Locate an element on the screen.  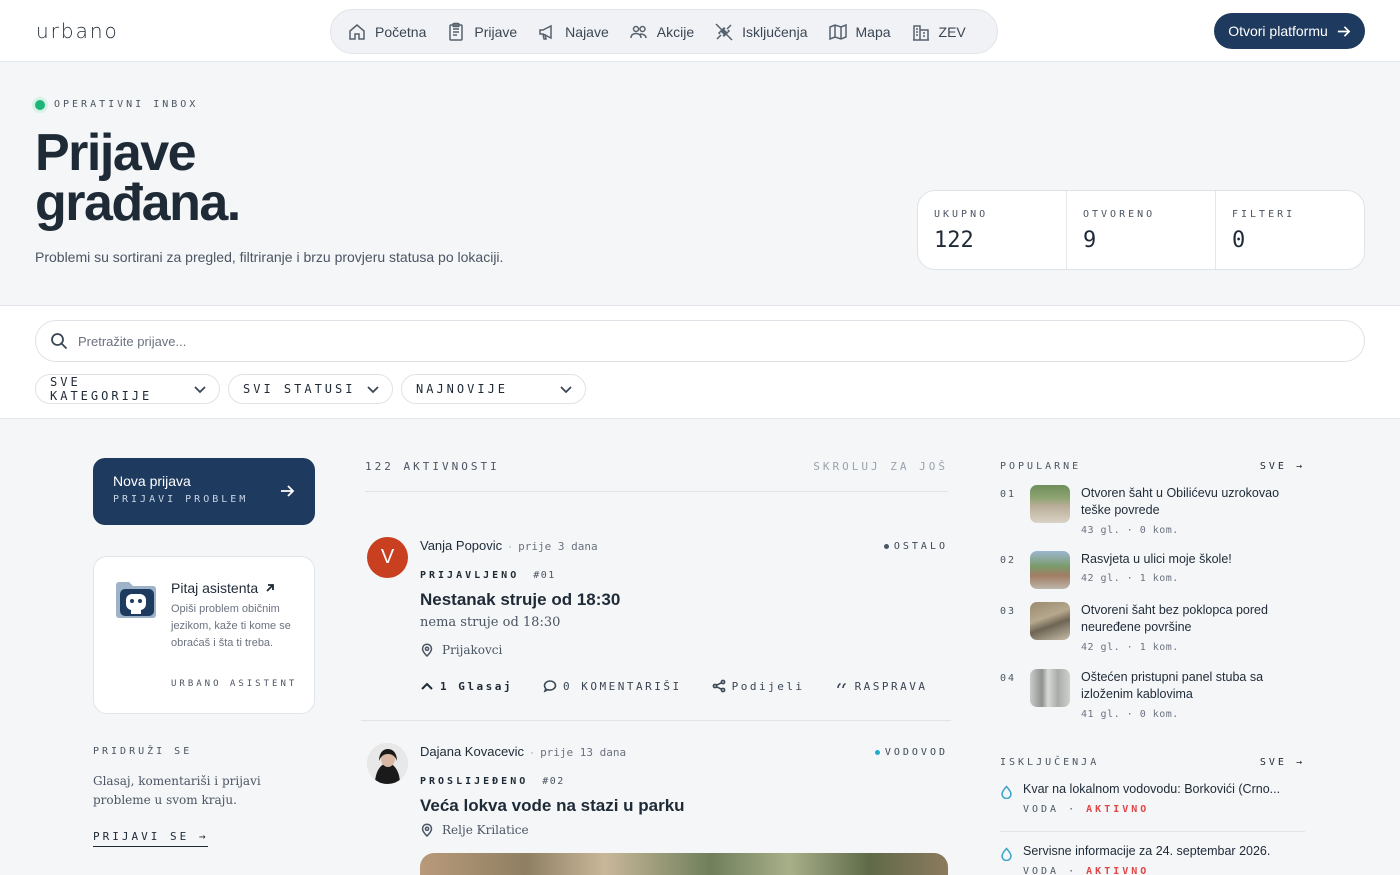
outage-status: AKTIVNO is located at coordinates (1118, 870).